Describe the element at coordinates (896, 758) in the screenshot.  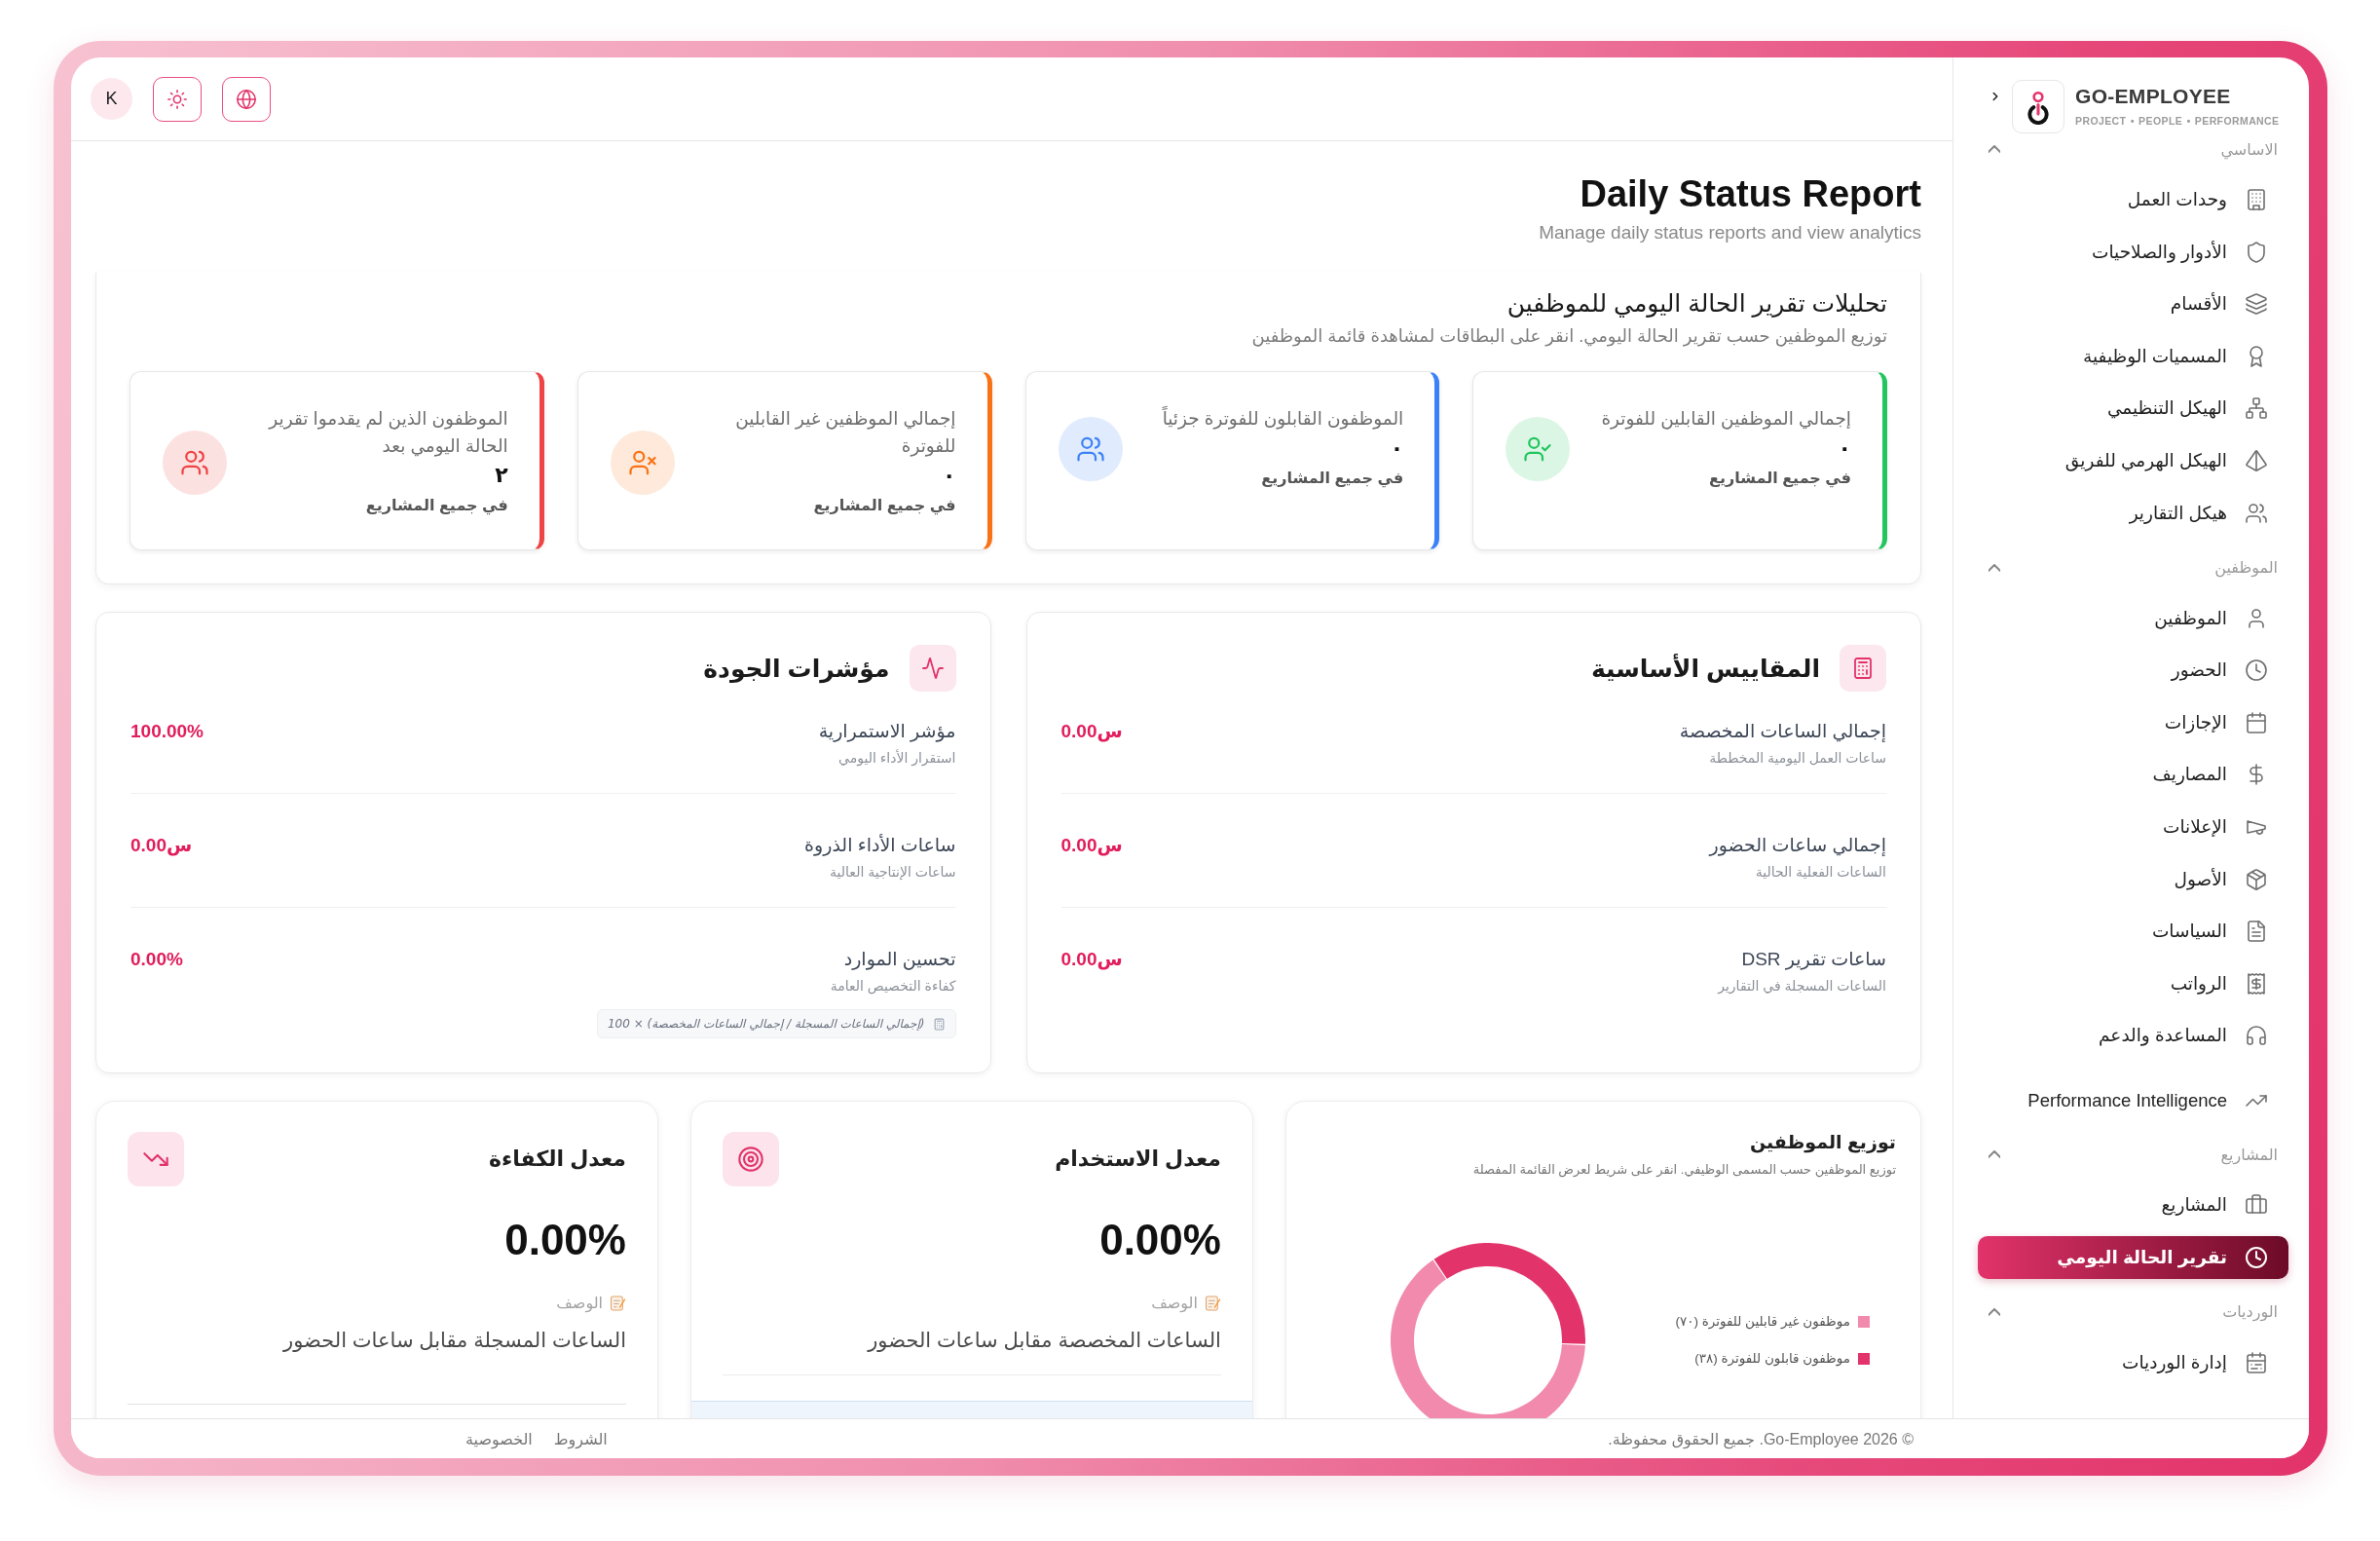
I see `metric-description: استقرار الأداء اليومي` at that location.